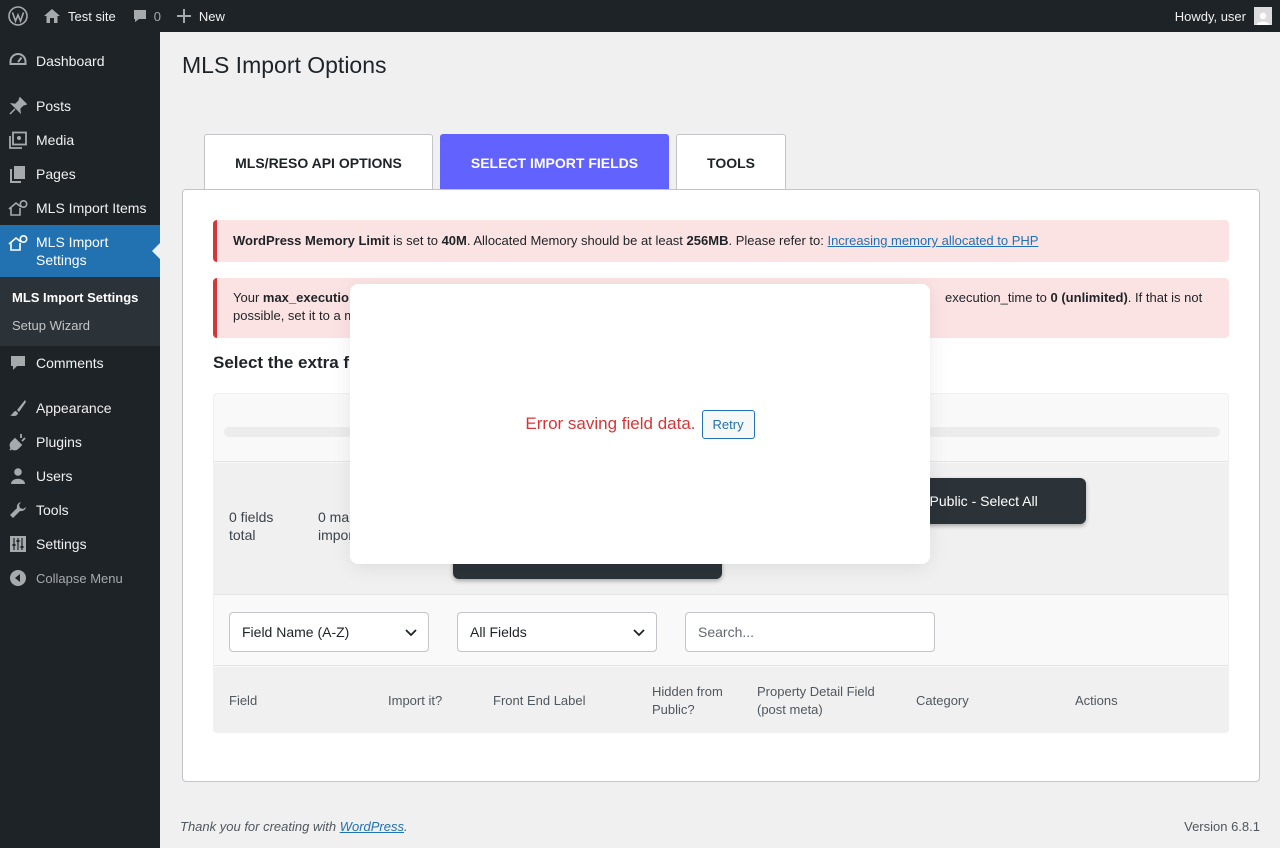 The height and width of the screenshot is (848, 1280). I want to click on sidebar-item-label: MLS Import Settings, so click(72, 251).